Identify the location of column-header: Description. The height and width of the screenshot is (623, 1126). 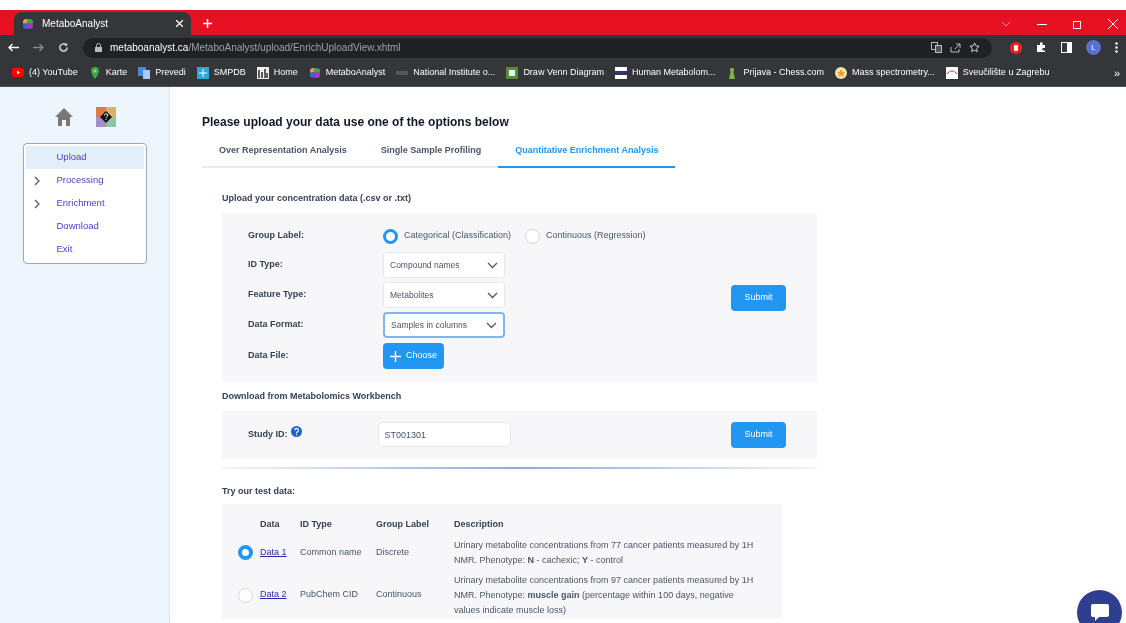
(479, 524).